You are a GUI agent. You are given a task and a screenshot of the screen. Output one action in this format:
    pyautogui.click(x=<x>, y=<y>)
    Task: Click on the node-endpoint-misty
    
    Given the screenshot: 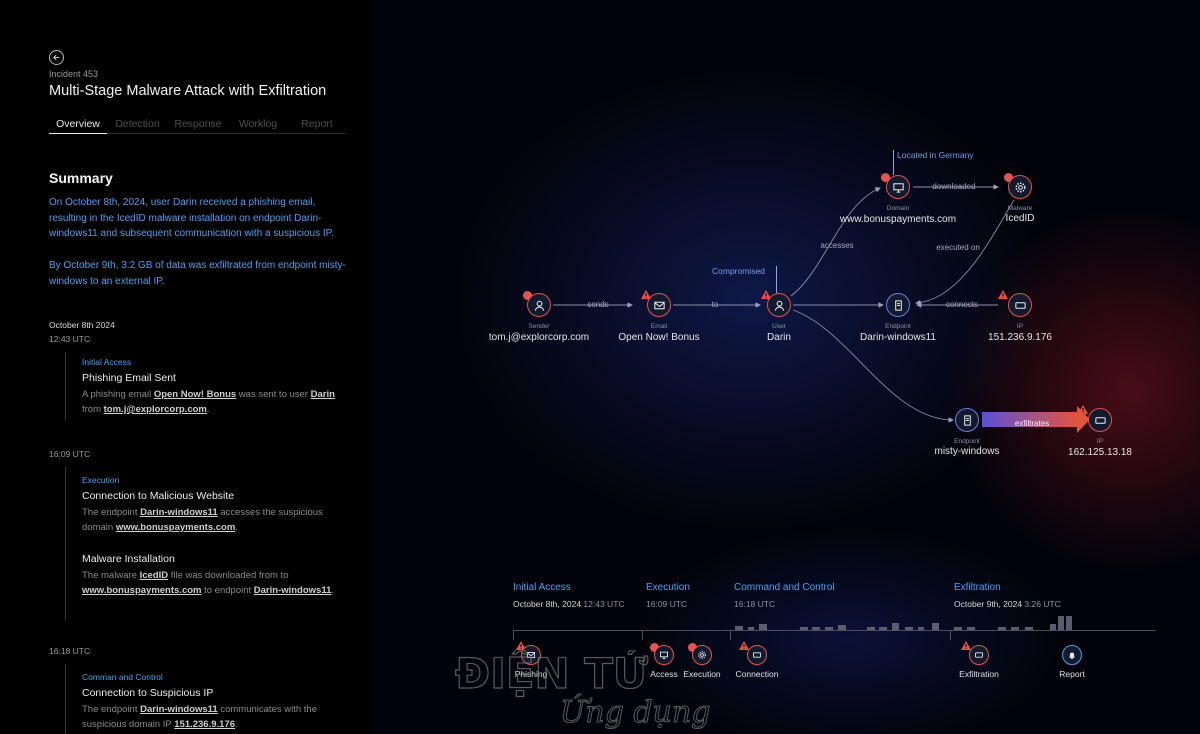 What is the action you would take?
    pyautogui.click(x=967, y=420)
    